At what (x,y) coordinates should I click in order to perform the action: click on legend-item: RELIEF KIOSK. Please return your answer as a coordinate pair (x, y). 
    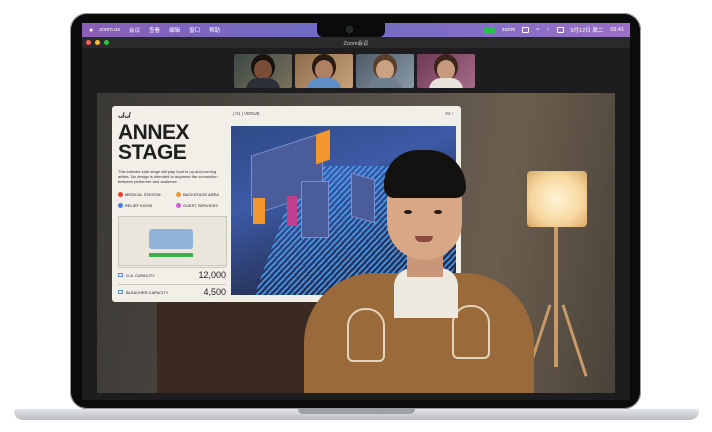
    Looking at the image, I should click on (135, 205).